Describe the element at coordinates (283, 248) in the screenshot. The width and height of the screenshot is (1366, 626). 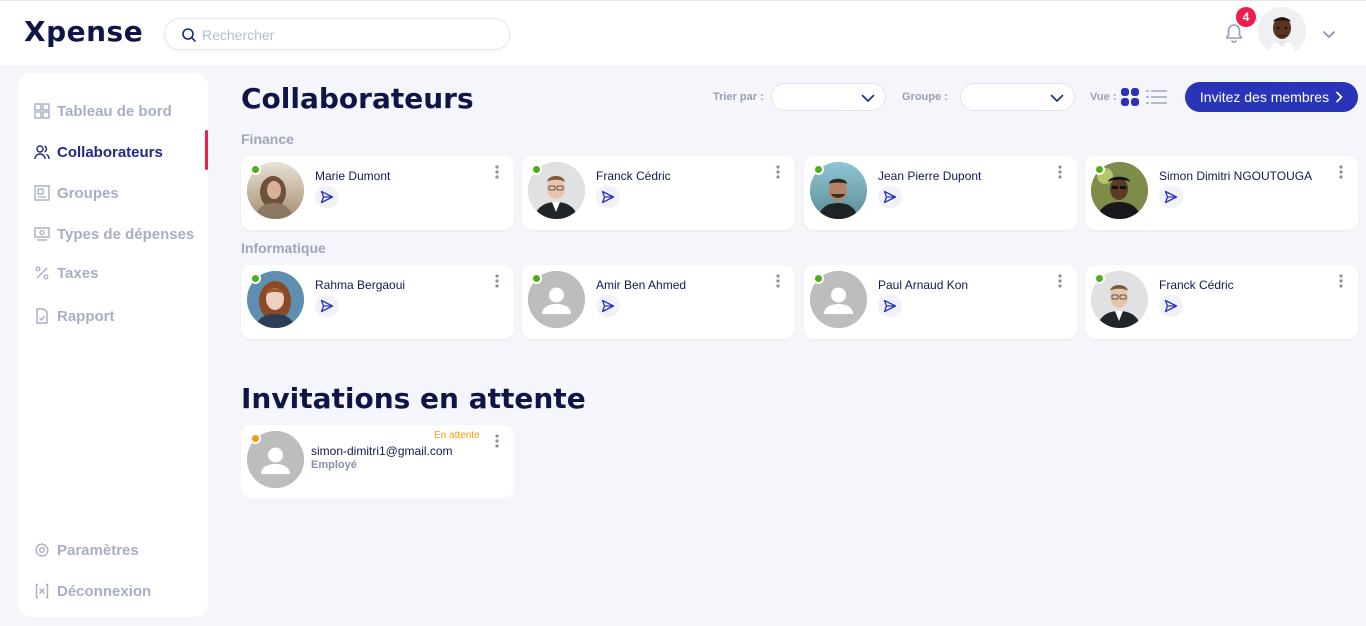
I see `group-title-informatique: Informatique` at that location.